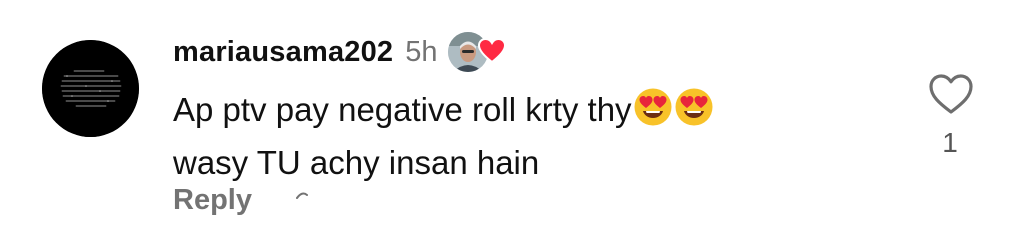 The height and width of the screenshot is (245, 1024). I want to click on reply-button: Reply, so click(212, 200).